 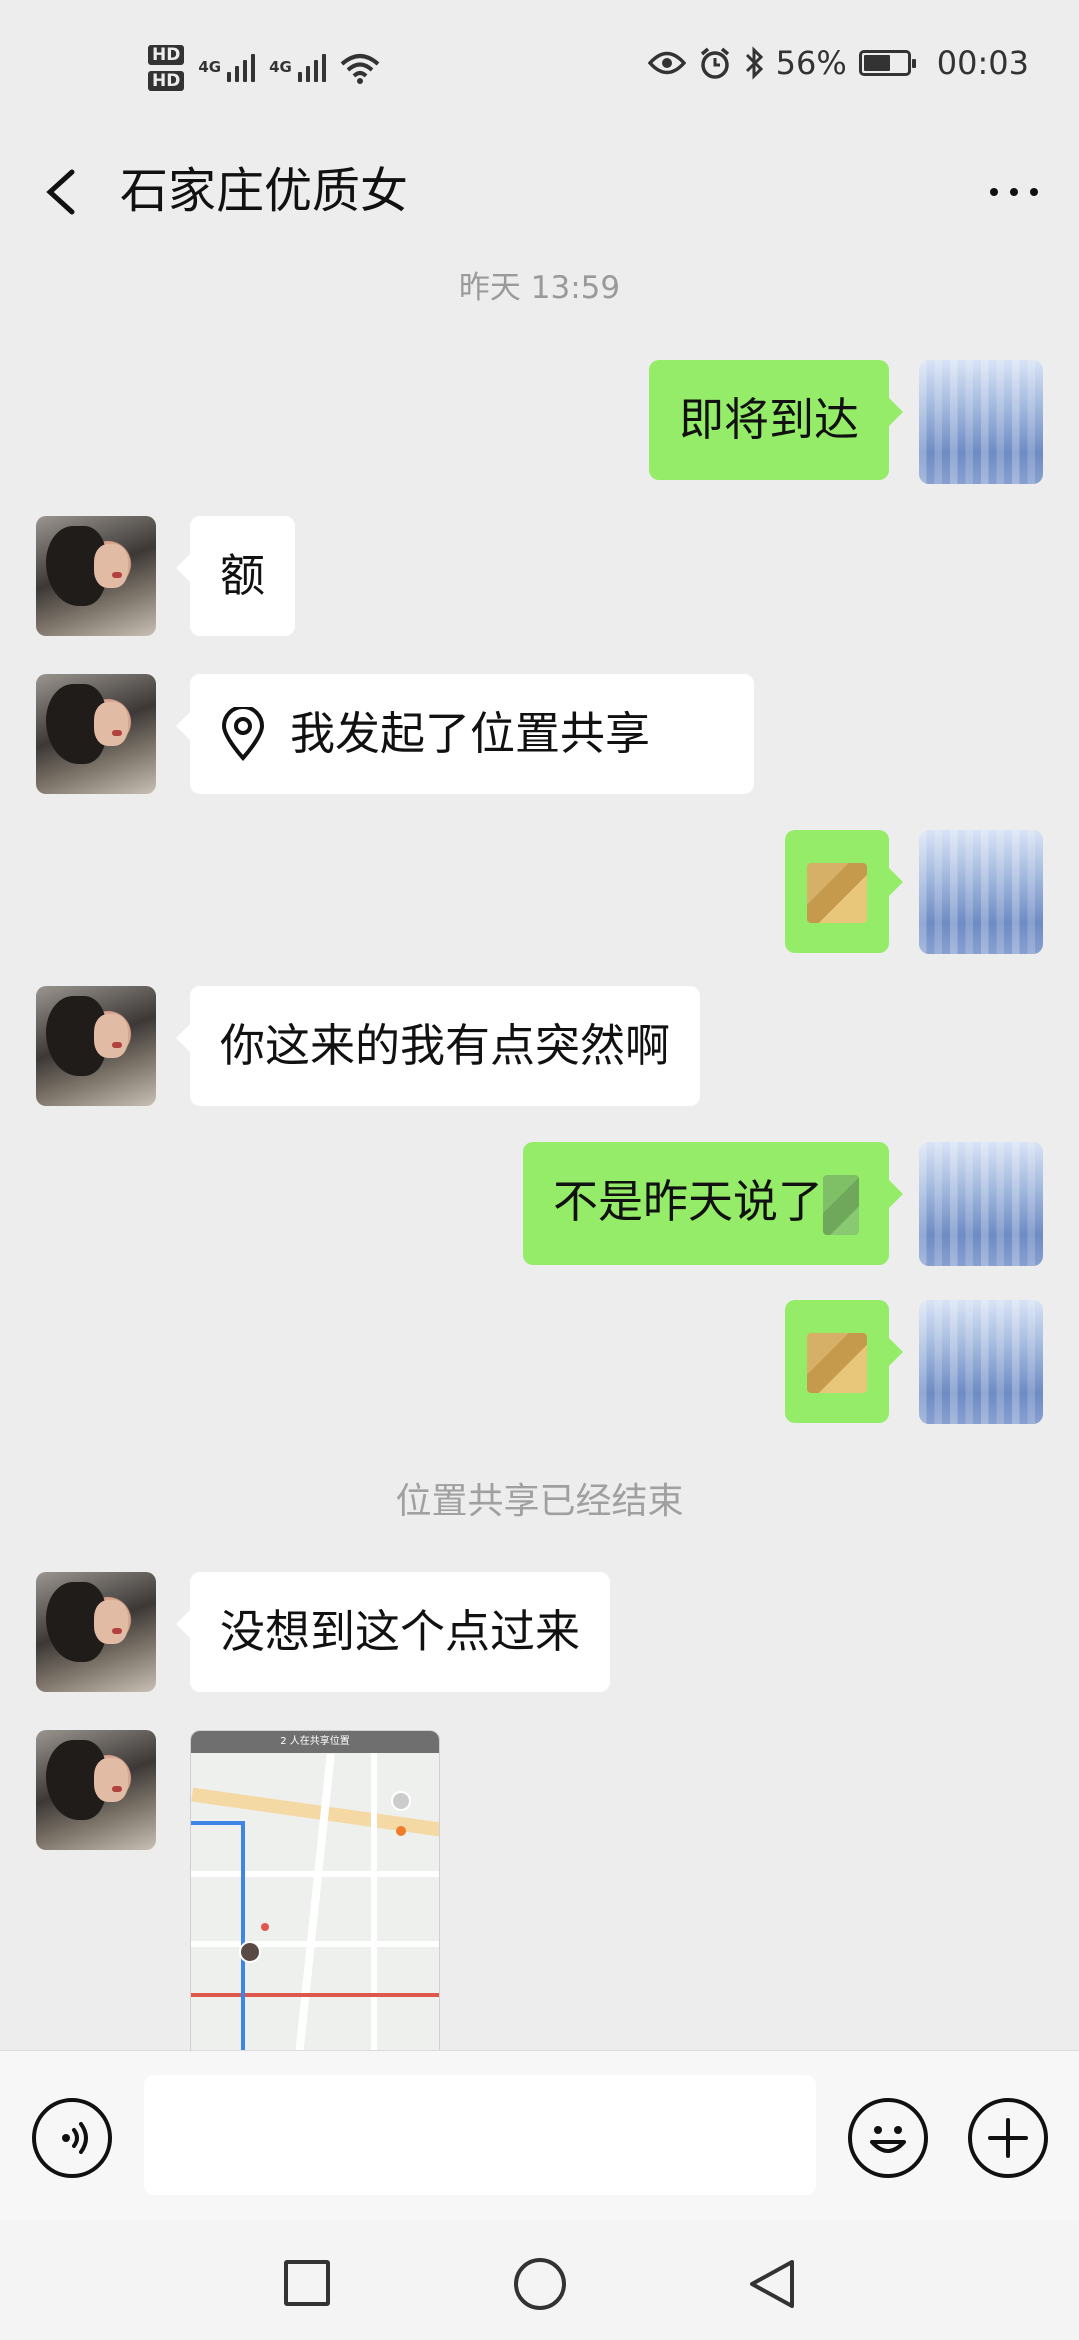 What do you see at coordinates (1014, 192) in the screenshot?
I see `more-dots-icon` at bounding box center [1014, 192].